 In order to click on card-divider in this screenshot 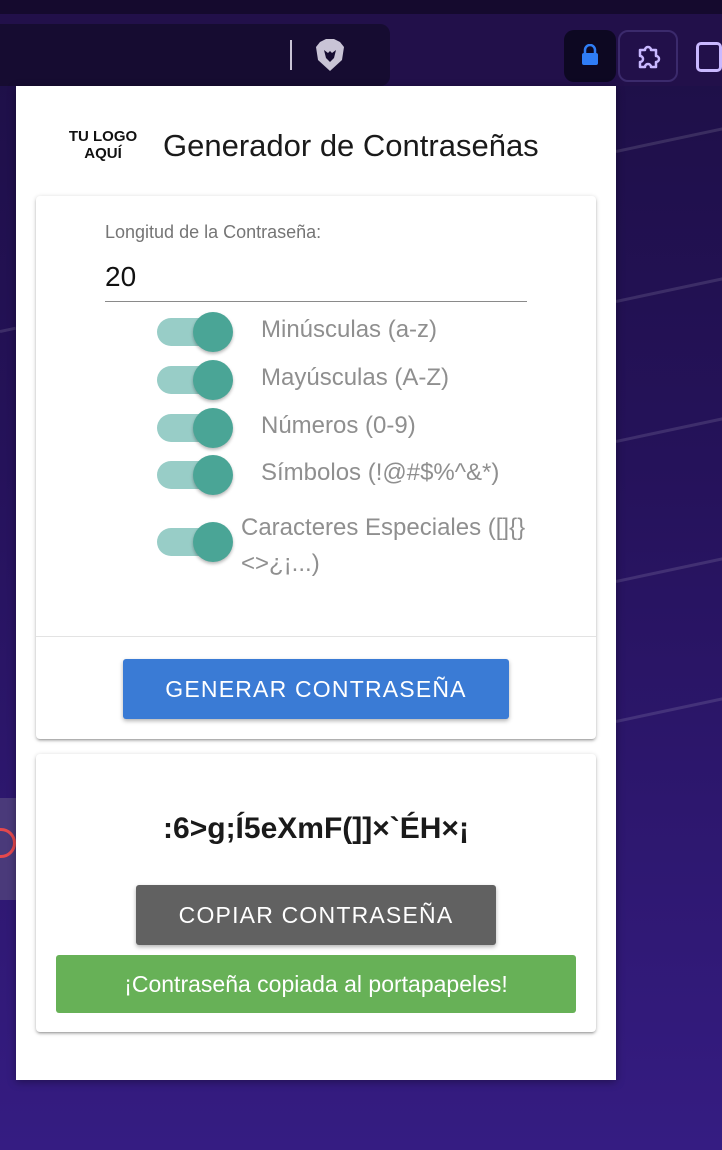, I will do `click(316, 636)`.